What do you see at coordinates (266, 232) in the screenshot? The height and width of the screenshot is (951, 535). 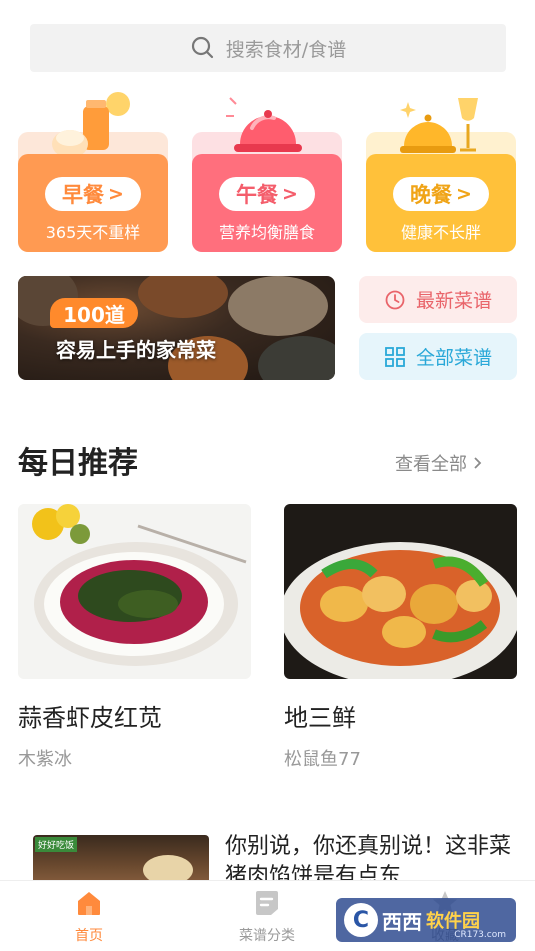 I see `lunch-subtitle: 营养均衡膳食` at bounding box center [266, 232].